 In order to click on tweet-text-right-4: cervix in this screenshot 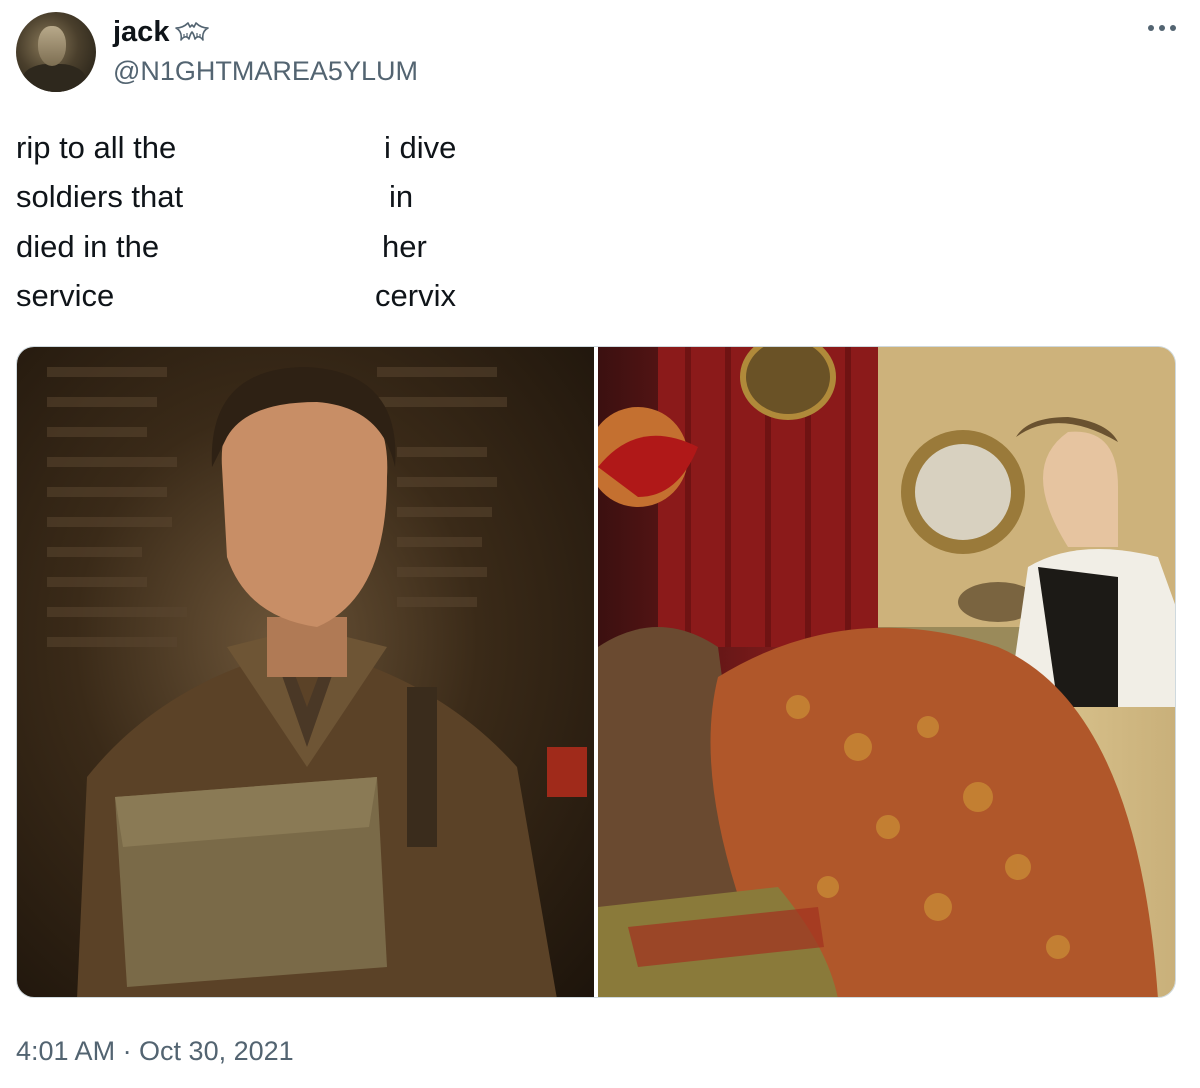, I will do `click(415, 295)`.